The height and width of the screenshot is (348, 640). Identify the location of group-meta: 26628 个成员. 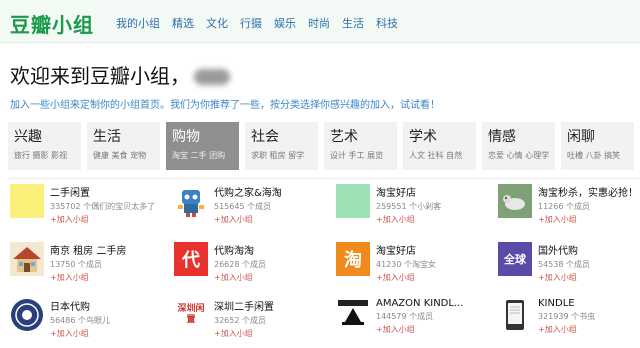
(240, 264).